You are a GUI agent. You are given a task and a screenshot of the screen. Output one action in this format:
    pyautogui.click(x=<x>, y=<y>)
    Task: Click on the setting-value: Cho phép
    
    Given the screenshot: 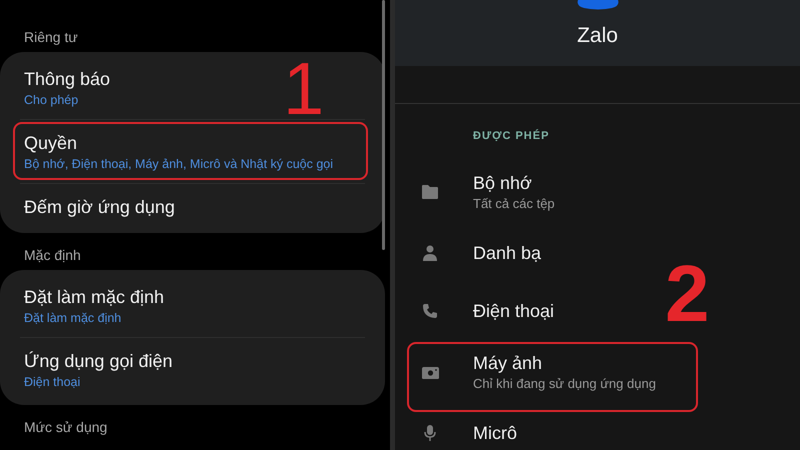 What is the action you would take?
    pyautogui.click(x=52, y=100)
    